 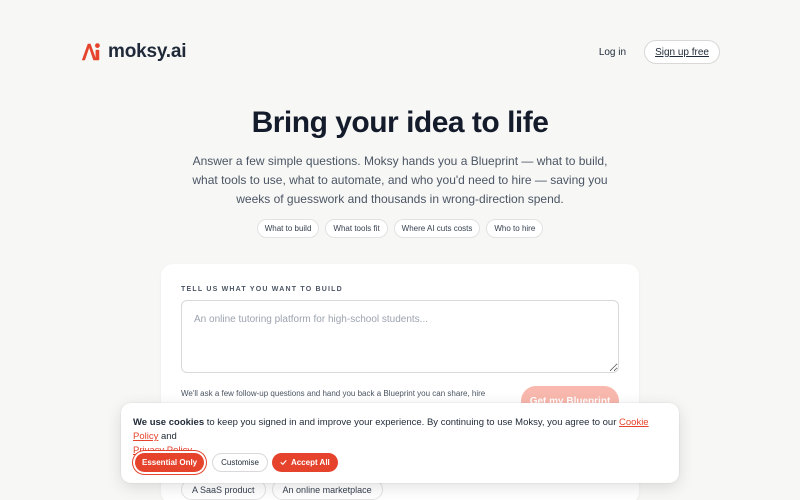 I want to click on signup-button: Sign up free, so click(x=682, y=52).